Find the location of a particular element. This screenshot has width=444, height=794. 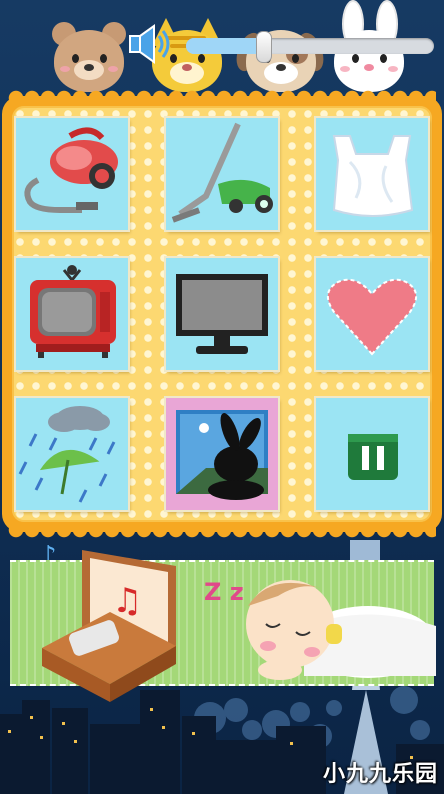

monitor-static-icon is located at coordinates (222, 314).